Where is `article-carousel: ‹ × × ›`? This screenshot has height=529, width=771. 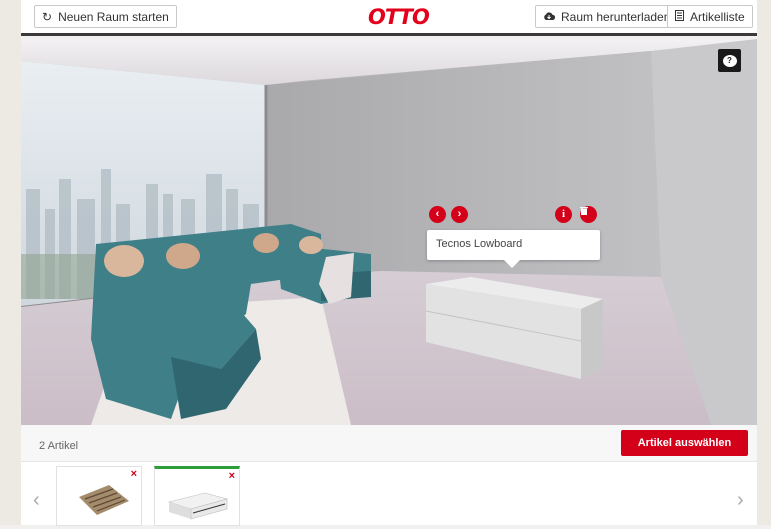
article-carousel: ‹ × × › is located at coordinates (389, 493).